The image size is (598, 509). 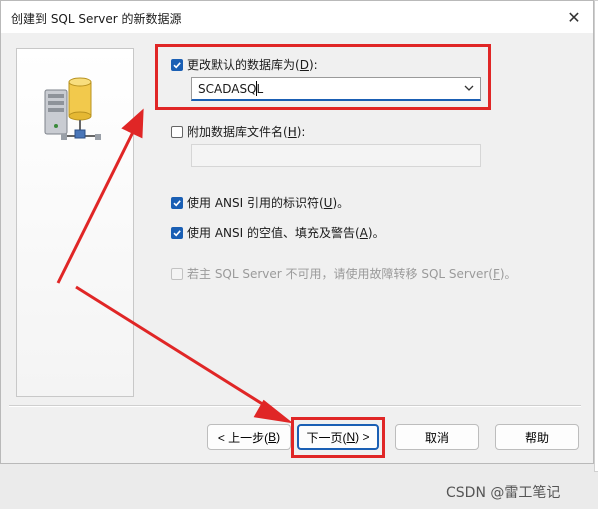 I want to click on next-button: 下一页(N) >, so click(x=338, y=437).